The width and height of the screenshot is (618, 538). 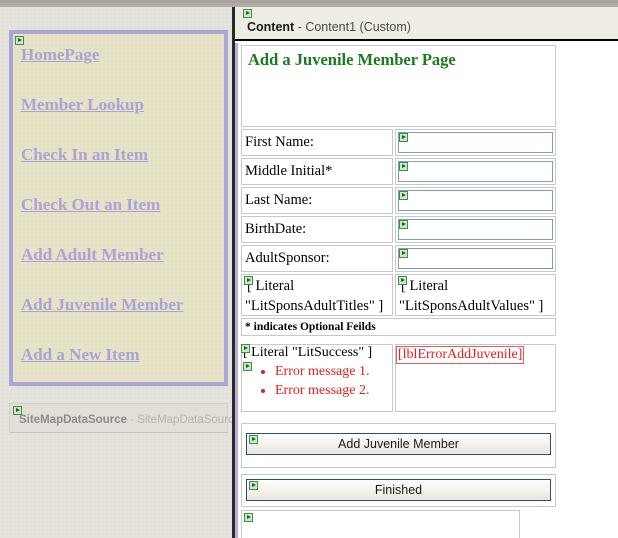 What do you see at coordinates (73, 420) in the screenshot?
I see `sitemap-datasource-type: SiteMapDataSource` at bounding box center [73, 420].